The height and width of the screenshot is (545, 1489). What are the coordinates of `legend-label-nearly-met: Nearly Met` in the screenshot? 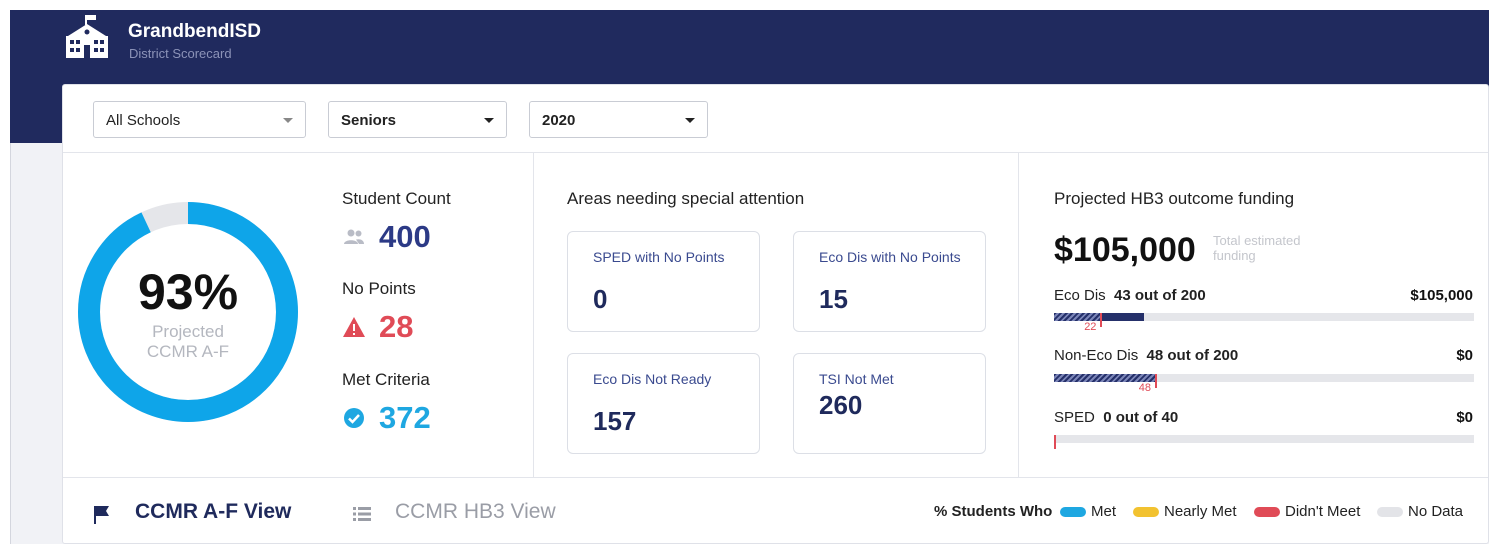 It's located at (1200, 511).